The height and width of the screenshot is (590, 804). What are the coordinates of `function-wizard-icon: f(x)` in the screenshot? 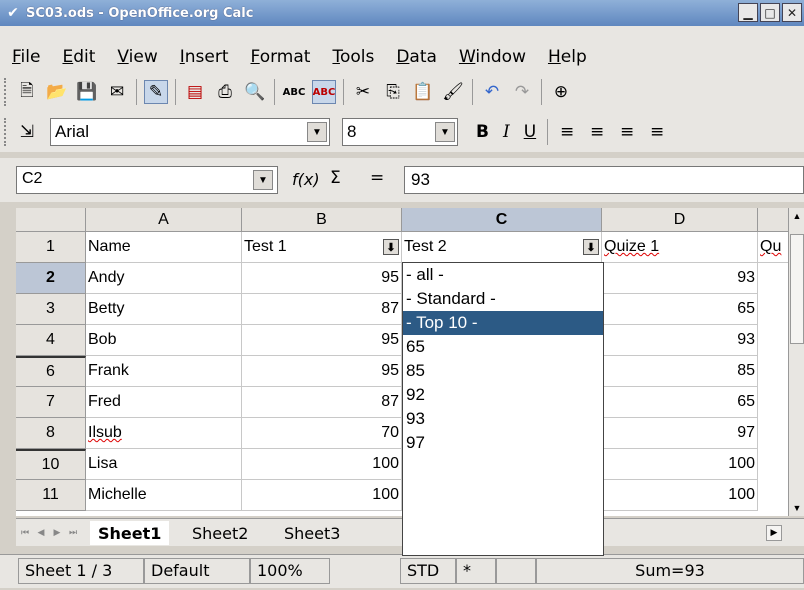 It's located at (306, 179).